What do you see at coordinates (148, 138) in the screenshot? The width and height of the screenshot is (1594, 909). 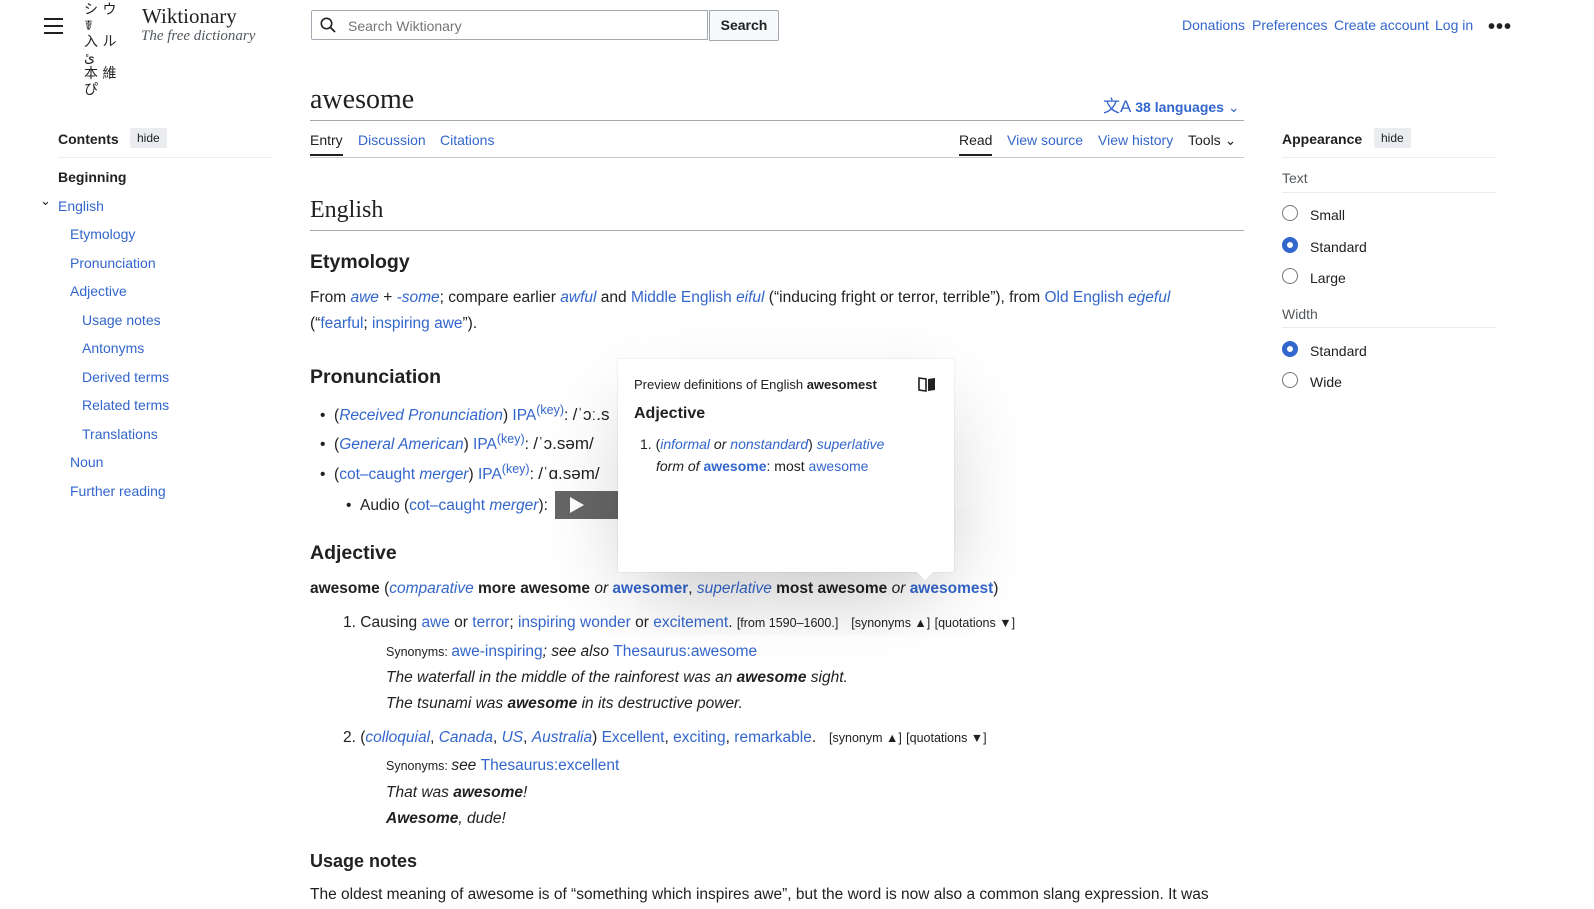 I see `toc-hide-button: hide` at bounding box center [148, 138].